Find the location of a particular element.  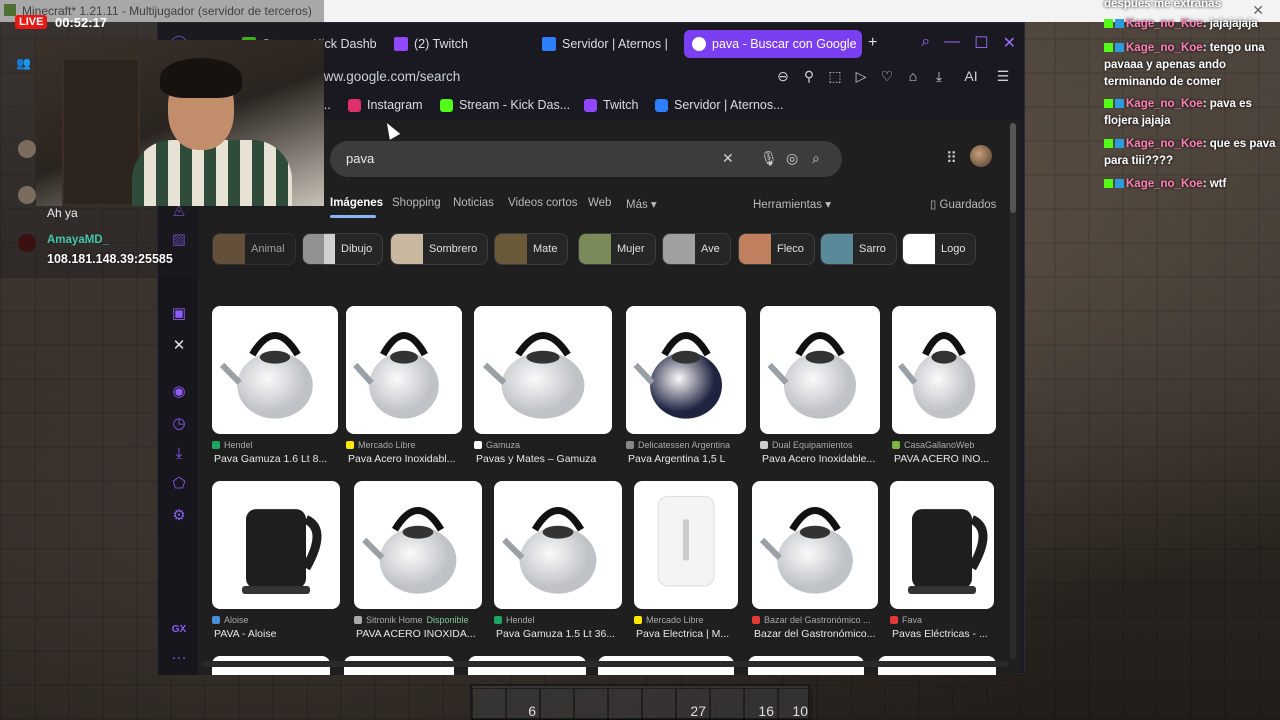

result-source: CasaGallanoWeb is located at coordinates (933, 445).